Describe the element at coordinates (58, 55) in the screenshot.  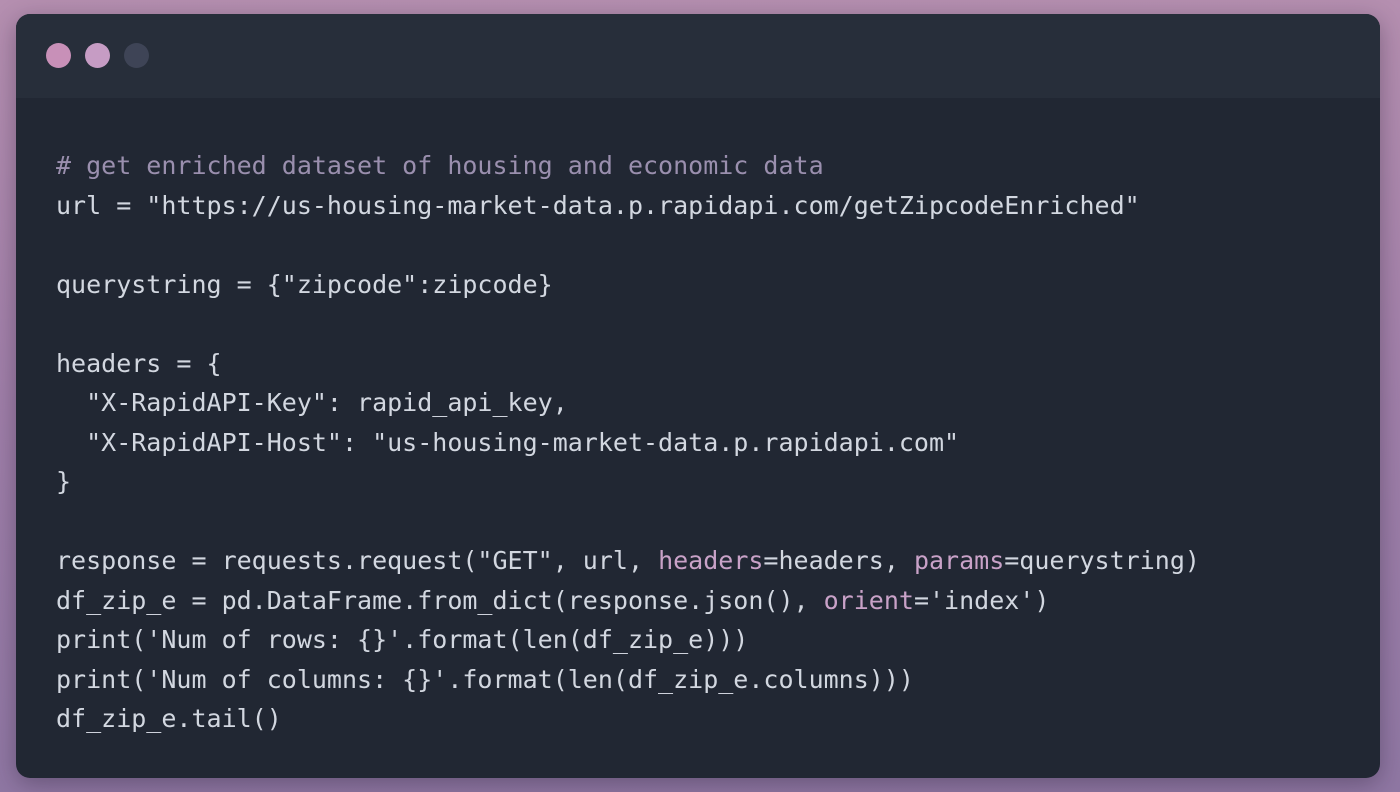
I see `close-window-icon` at that location.